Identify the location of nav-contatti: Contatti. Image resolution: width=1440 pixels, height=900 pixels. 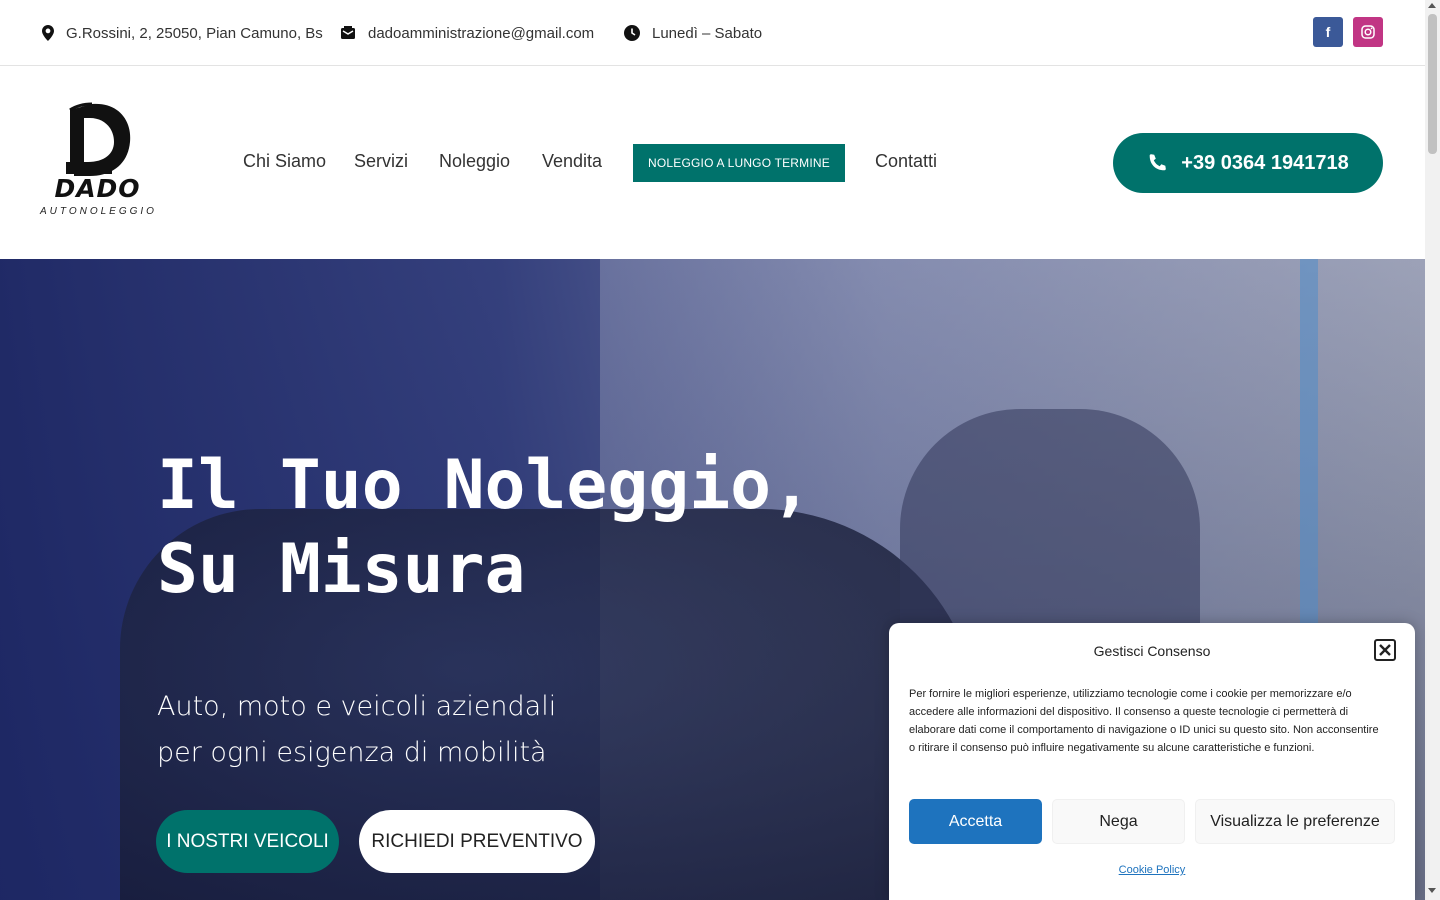
(906, 161).